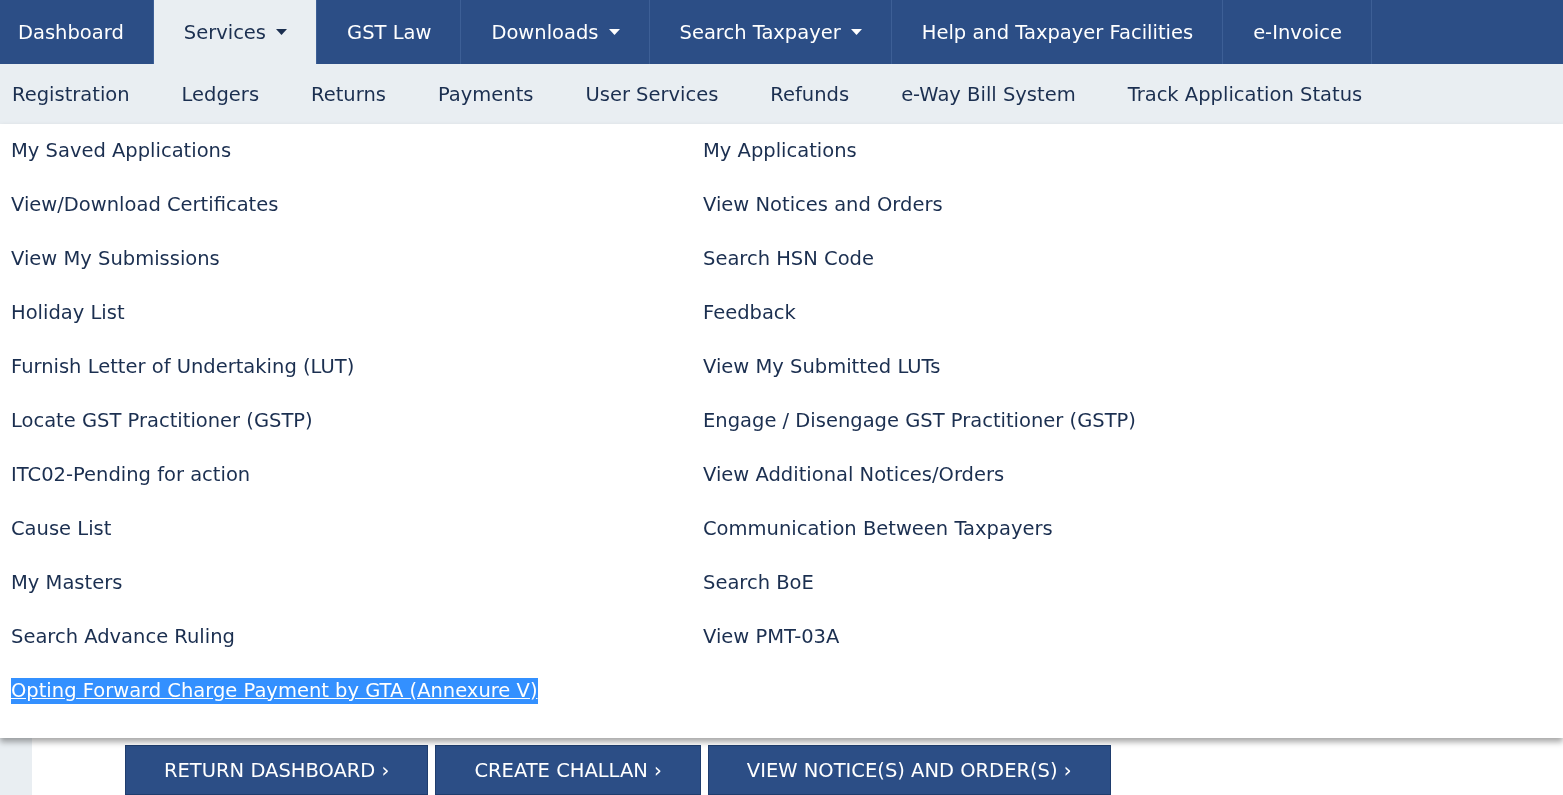  Describe the element at coordinates (652, 94) in the screenshot. I see `sub-nav-link: User Services` at that location.